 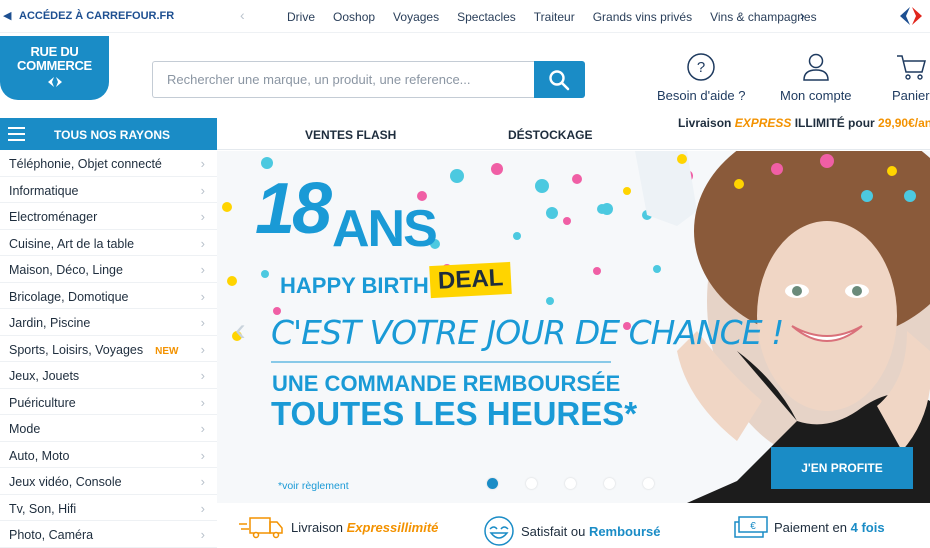 I want to click on search-input, so click(x=343, y=79).